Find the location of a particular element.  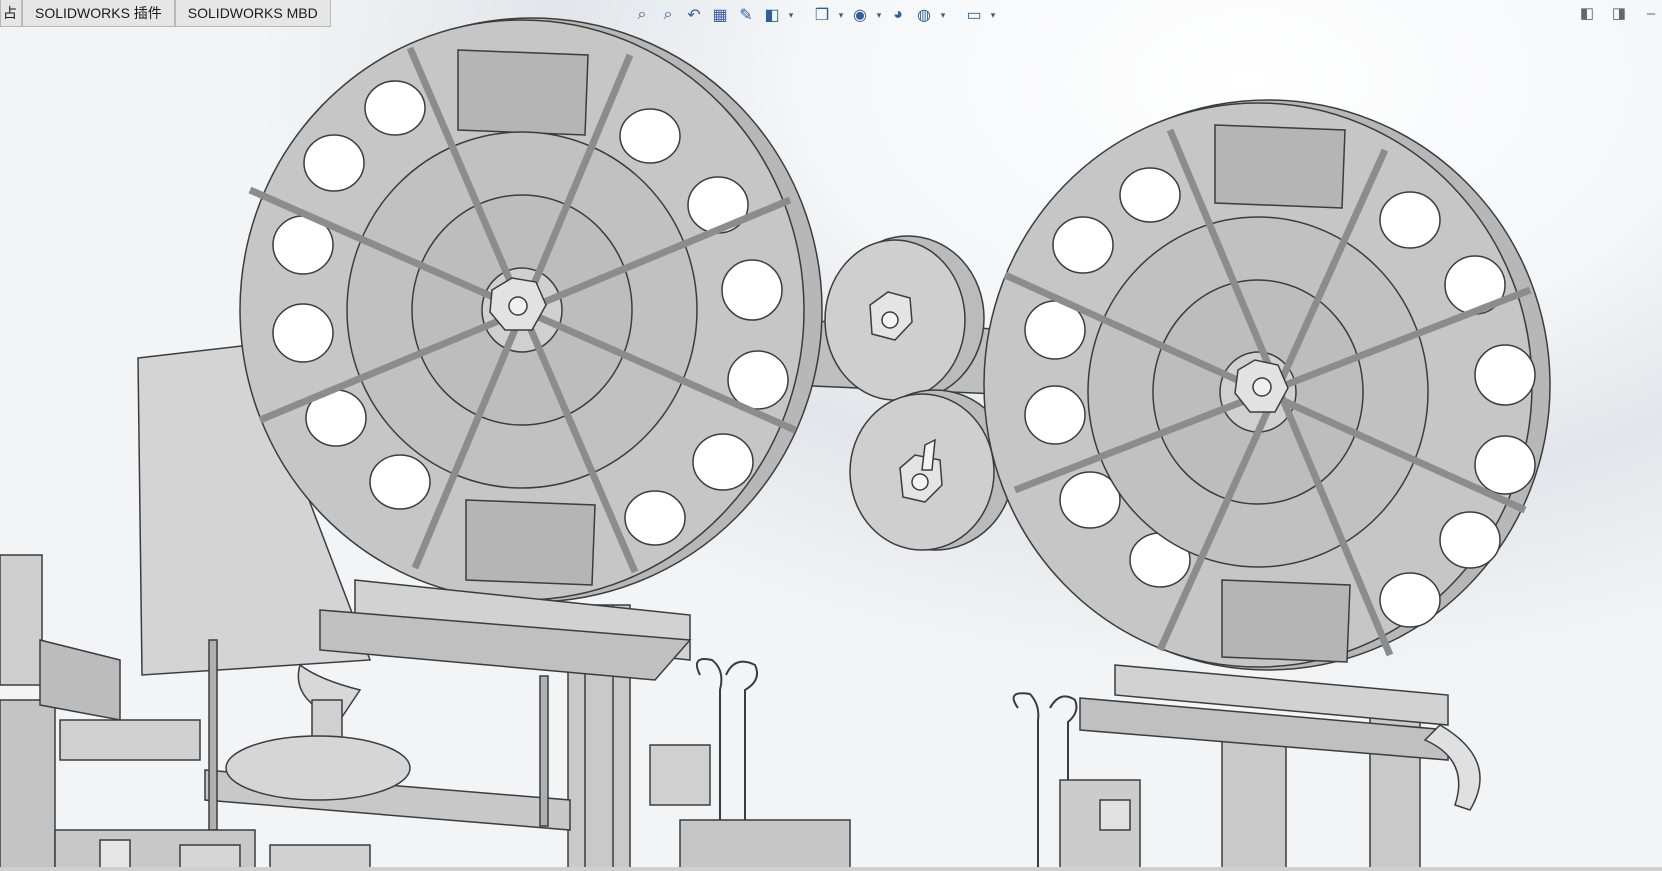

viewport-border is located at coordinates (831, 869).